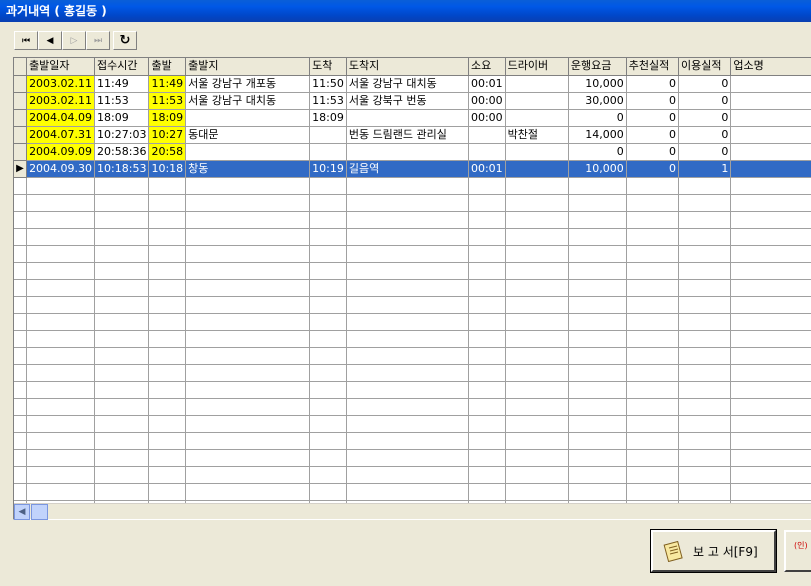 This screenshot has height=586, width=811. I want to click on column-header: 출발지, so click(248, 67).